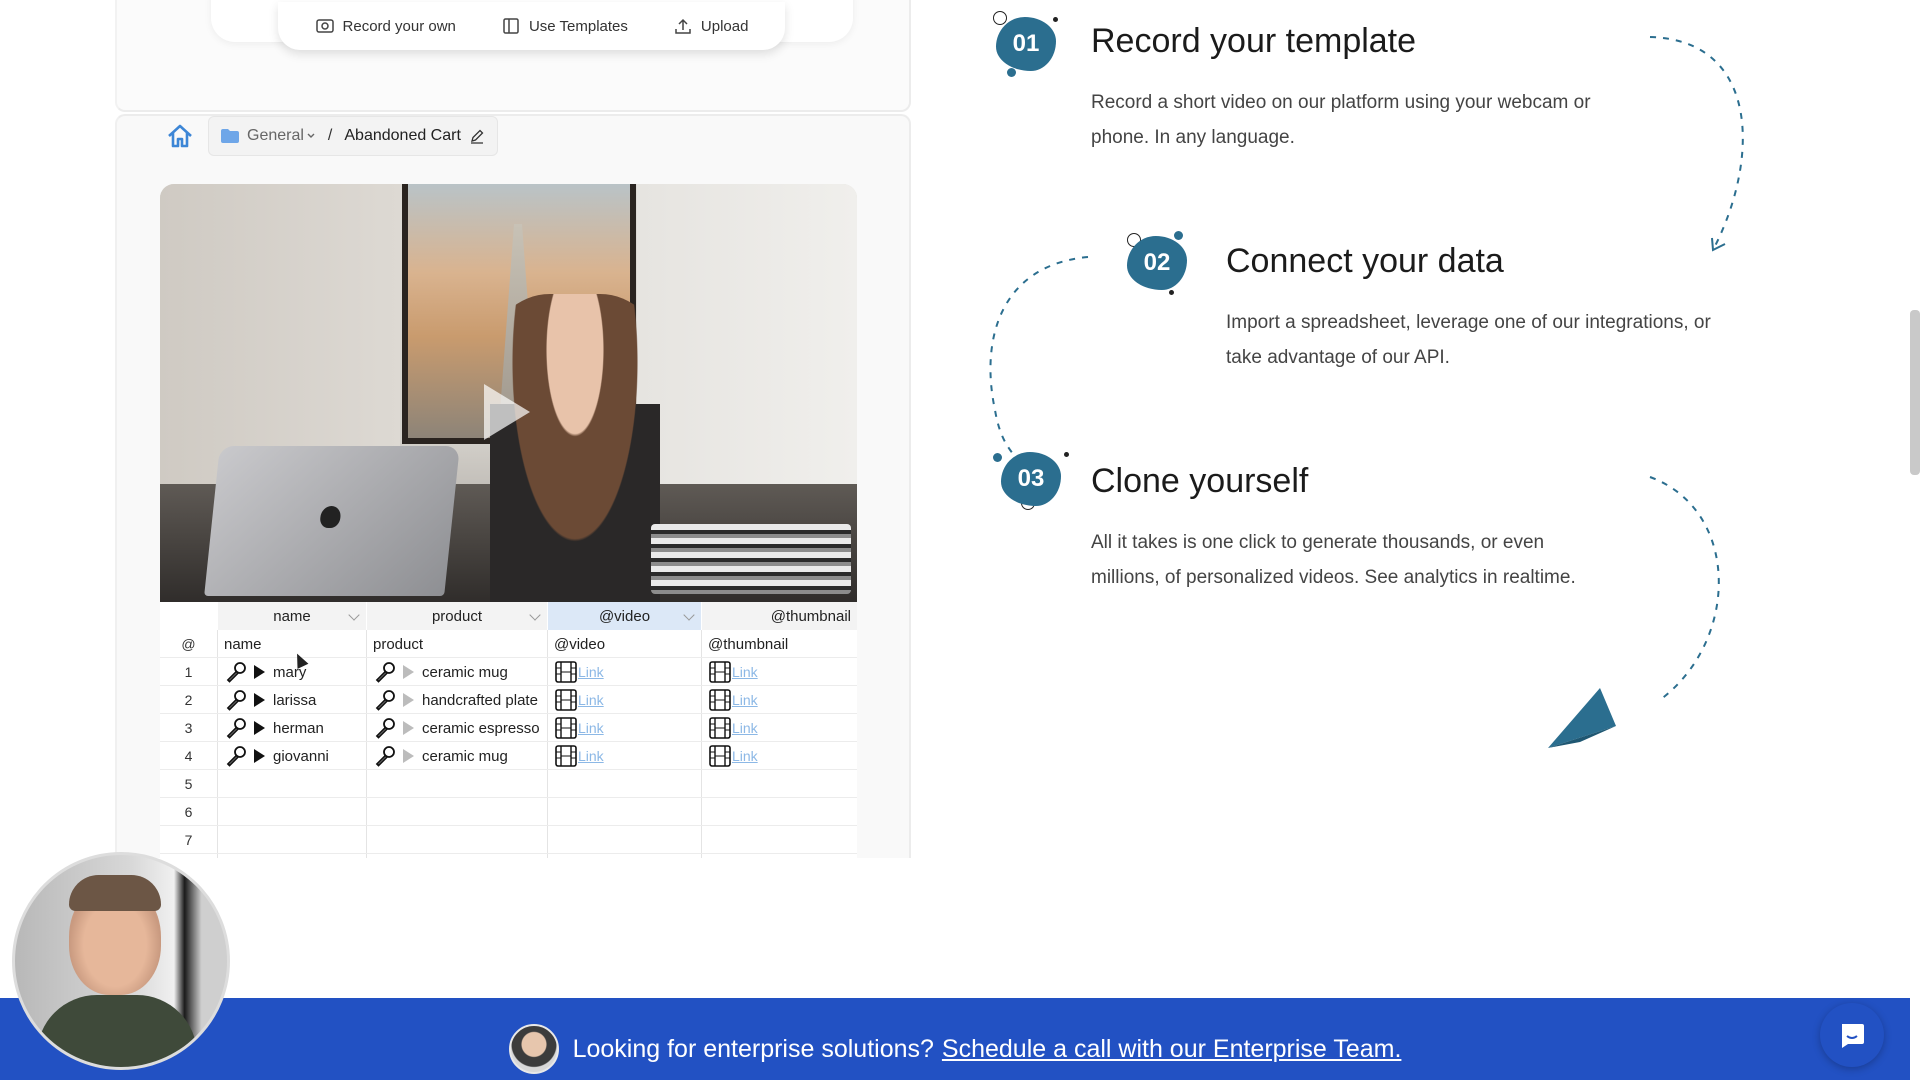 The image size is (1920, 1080). Describe the element at coordinates (624, 616) in the screenshot. I see `column-header-video: @video` at that location.